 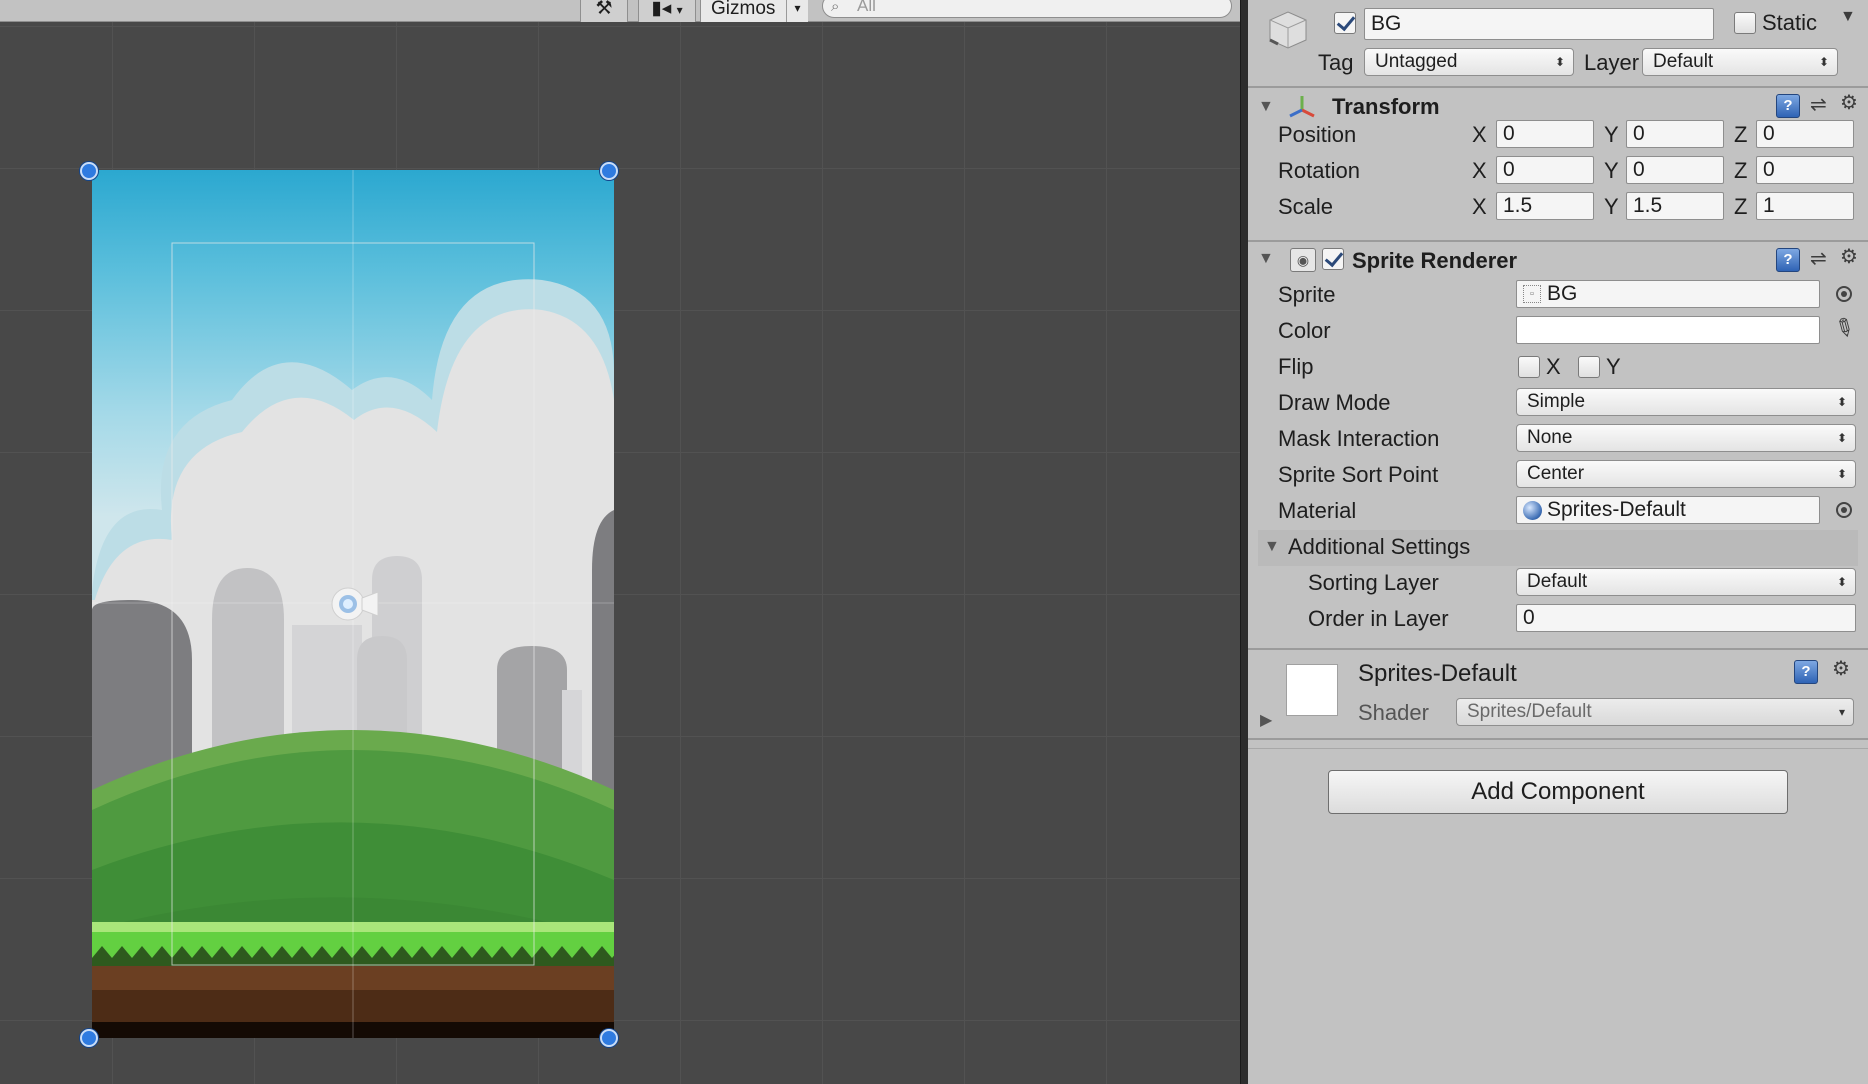 What do you see at coordinates (1545, 206) in the screenshot?
I see `transform-scale-x-field: 1.5` at bounding box center [1545, 206].